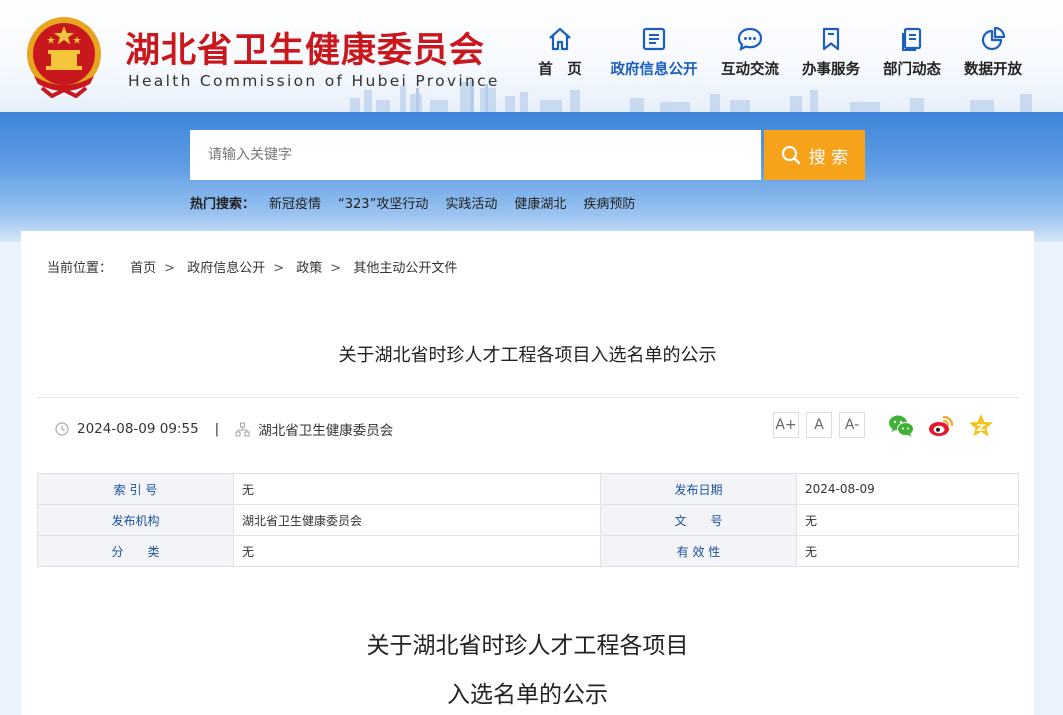 This screenshot has width=1063, height=715. I want to click on font-size-controls: A+ A A-, so click(819, 425).